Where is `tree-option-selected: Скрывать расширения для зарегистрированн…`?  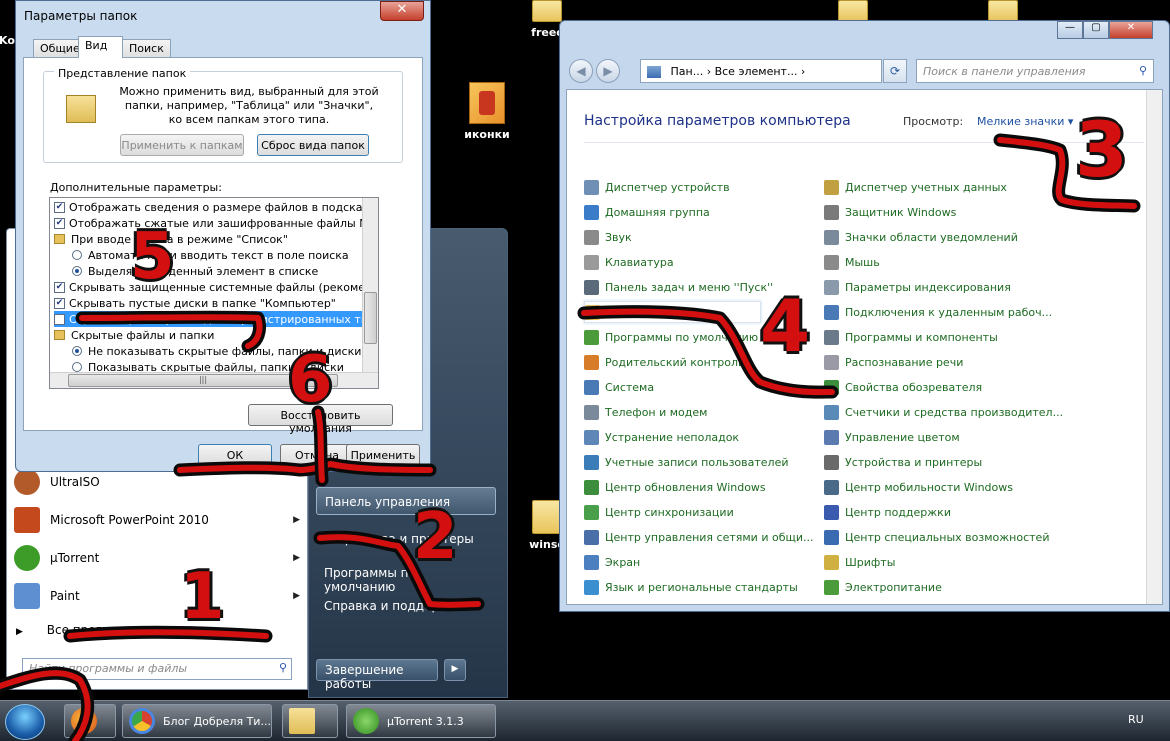 tree-option-selected: Скрывать расширения для зарегистрированн… is located at coordinates (214, 319).